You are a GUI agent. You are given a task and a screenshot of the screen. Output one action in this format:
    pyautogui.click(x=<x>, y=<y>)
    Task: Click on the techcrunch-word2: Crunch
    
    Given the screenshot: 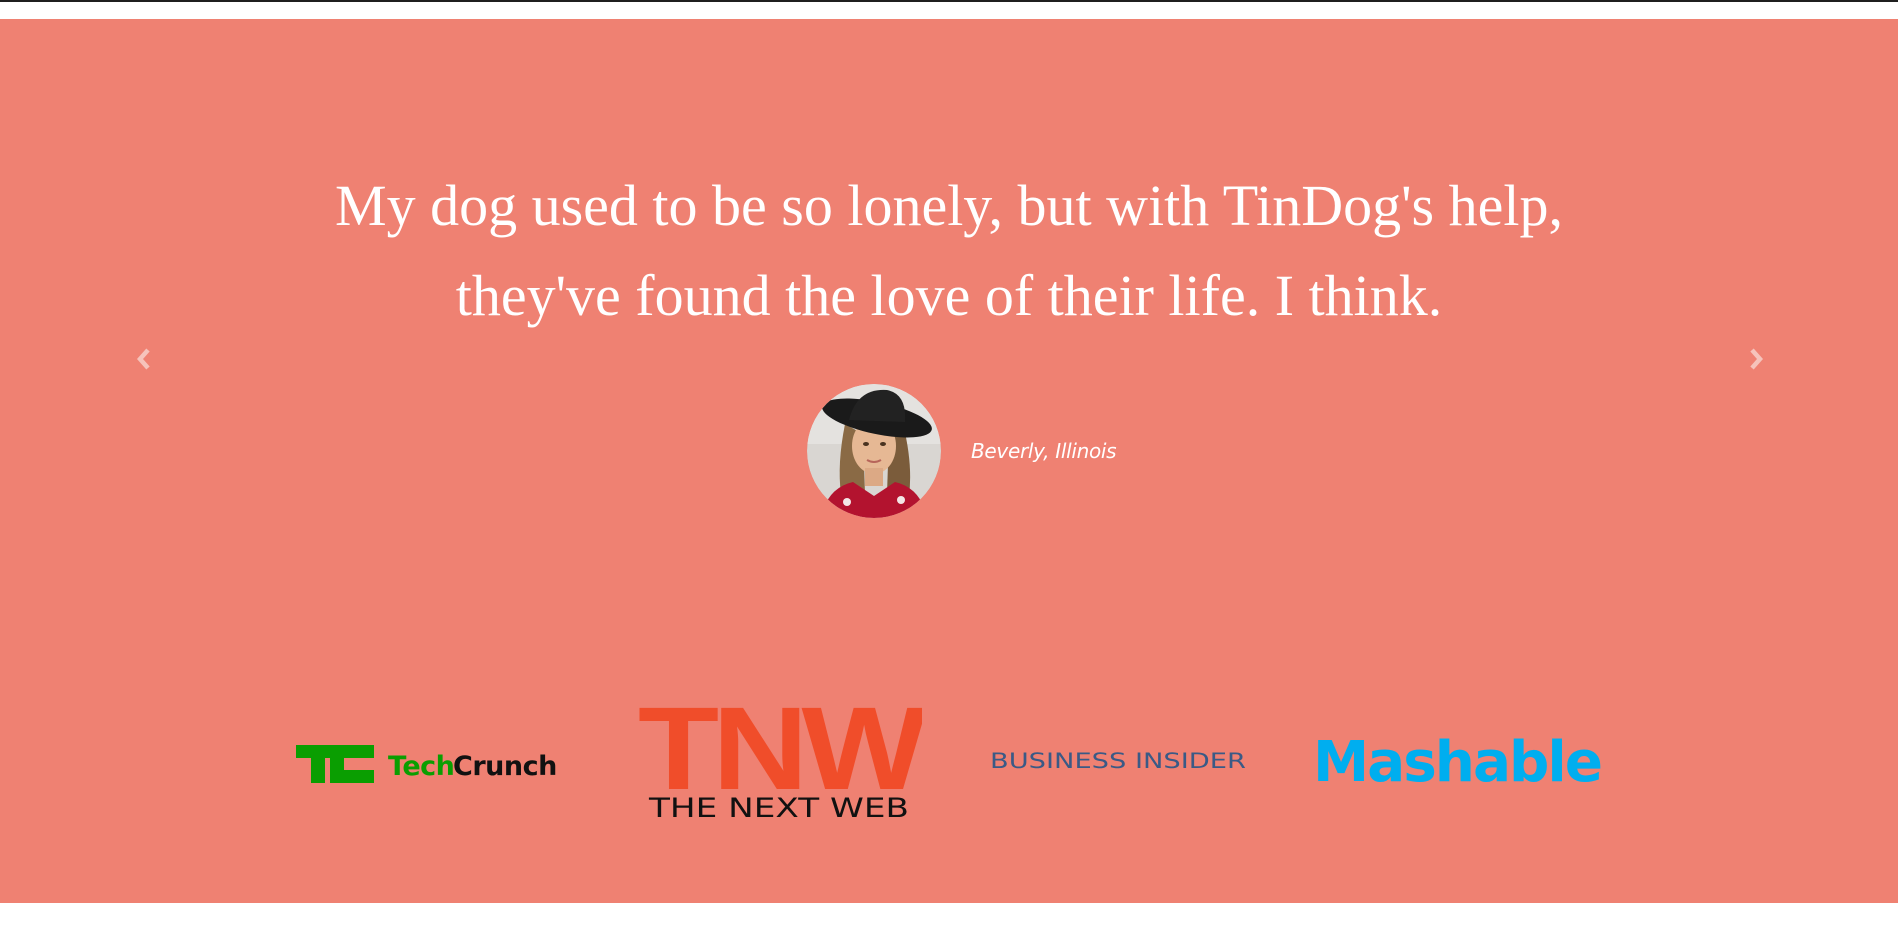 What is the action you would take?
    pyautogui.click(x=505, y=766)
    